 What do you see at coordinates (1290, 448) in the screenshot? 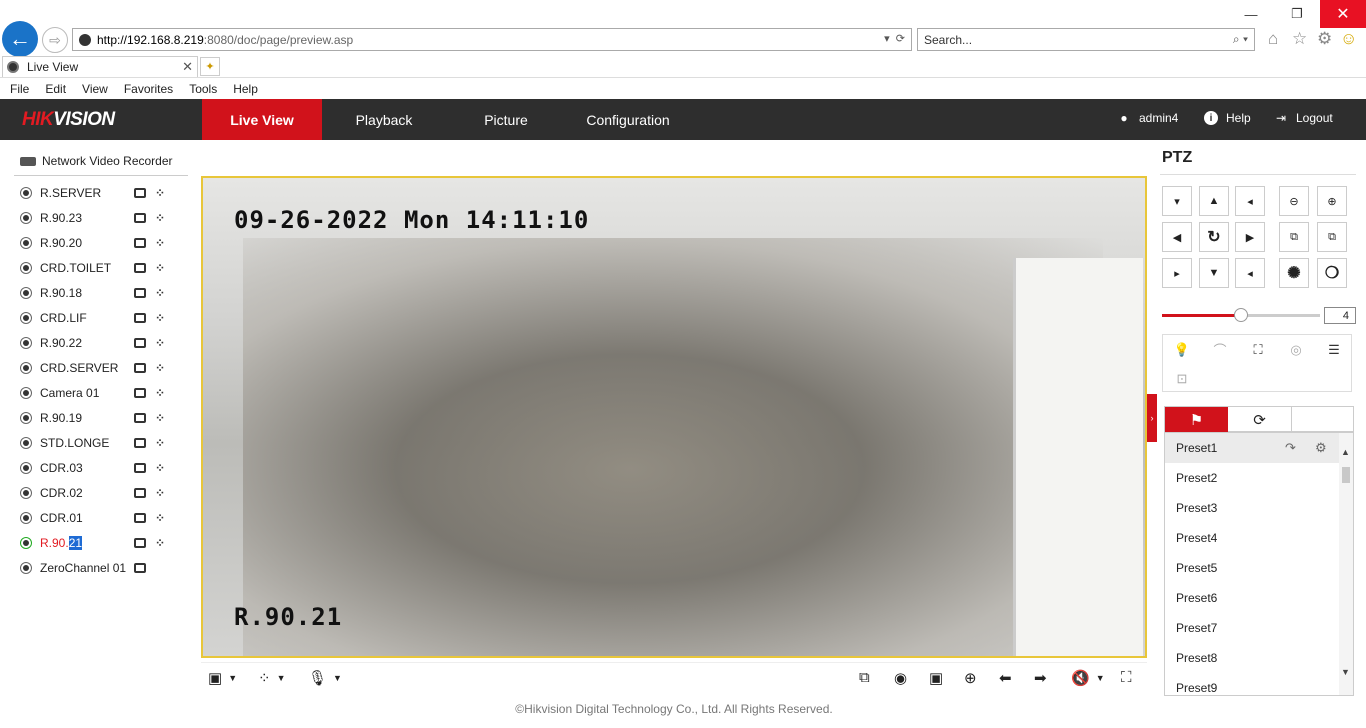
I see `goto-preset-icon: ↷` at bounding box center [1290, 448].